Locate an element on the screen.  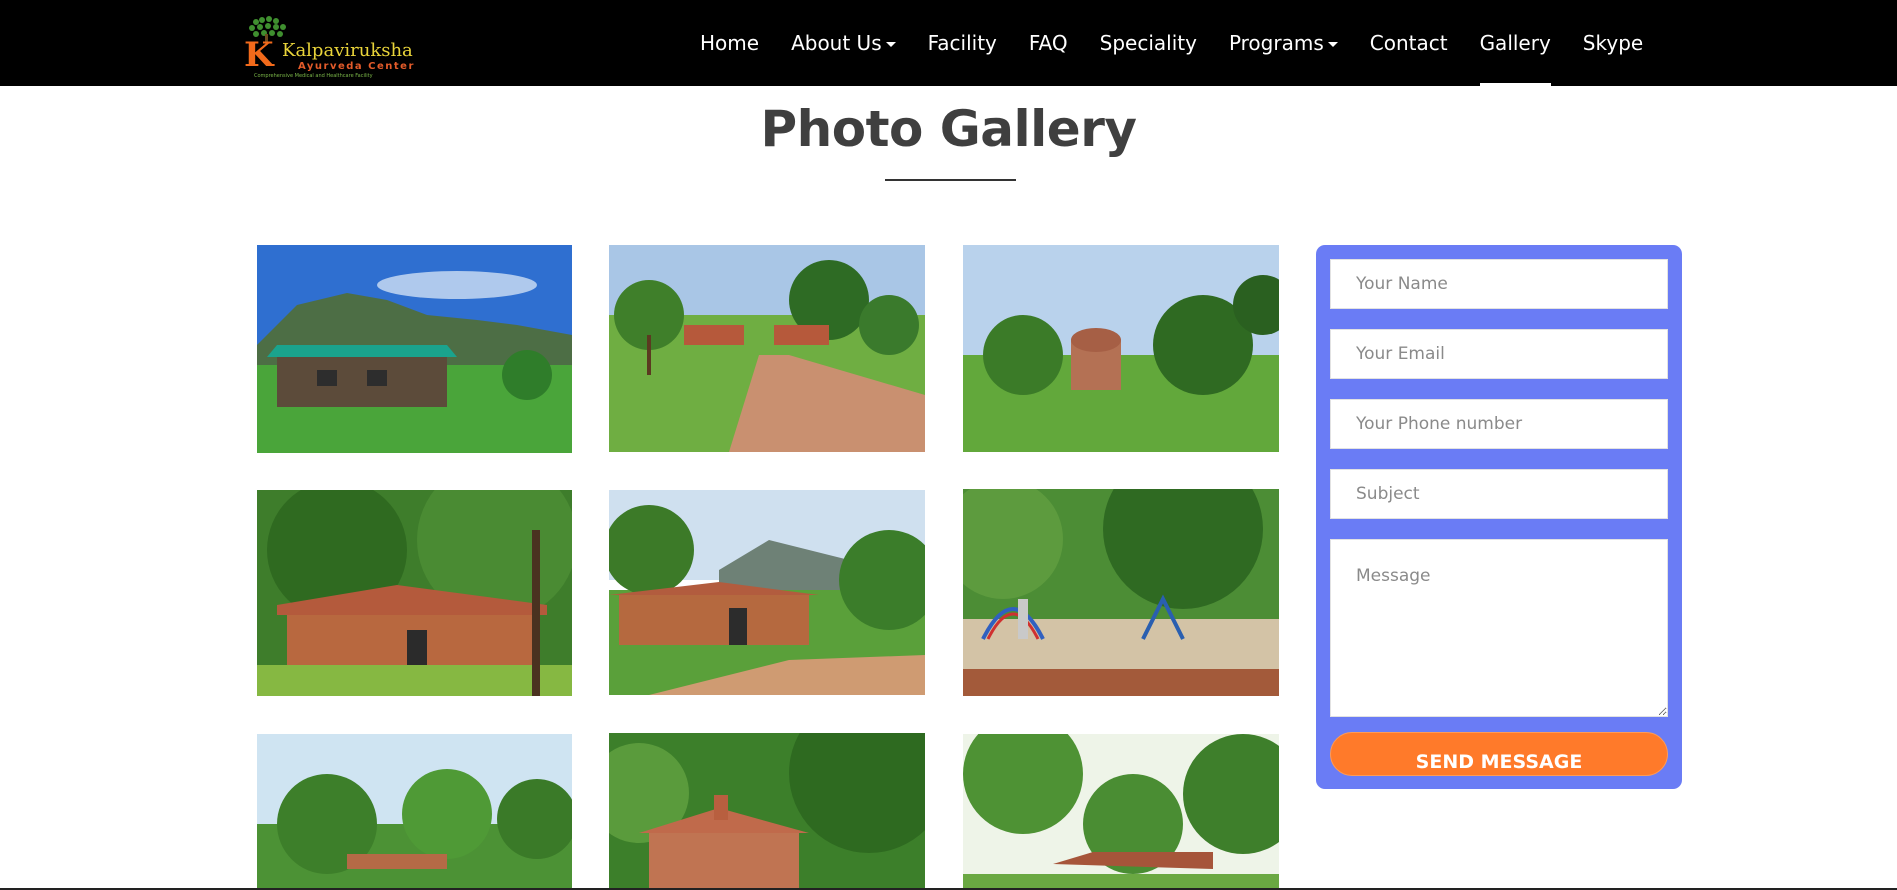
nav-item-gallery: Gallery is located at coordinates (1515, 43).